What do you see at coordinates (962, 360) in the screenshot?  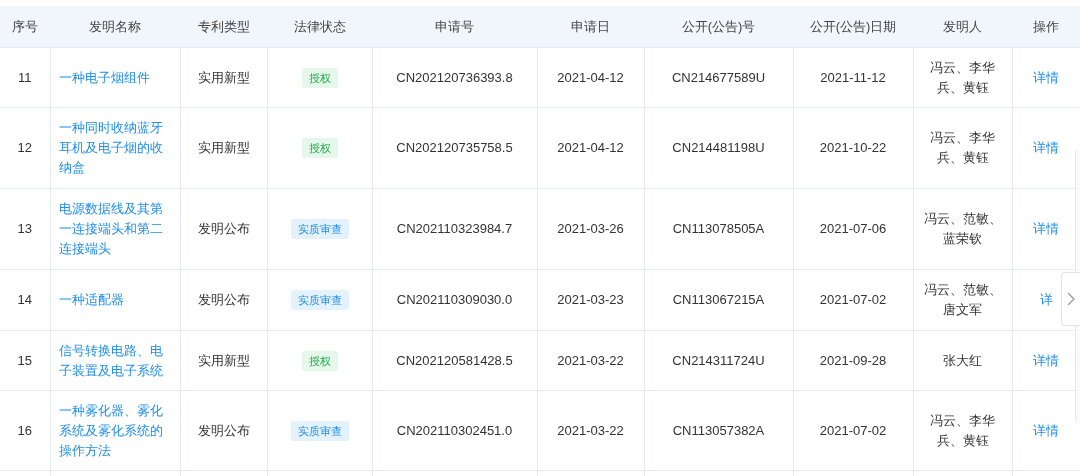 I see `table-cell-text: 张大红` at bounding box center [962, 360].